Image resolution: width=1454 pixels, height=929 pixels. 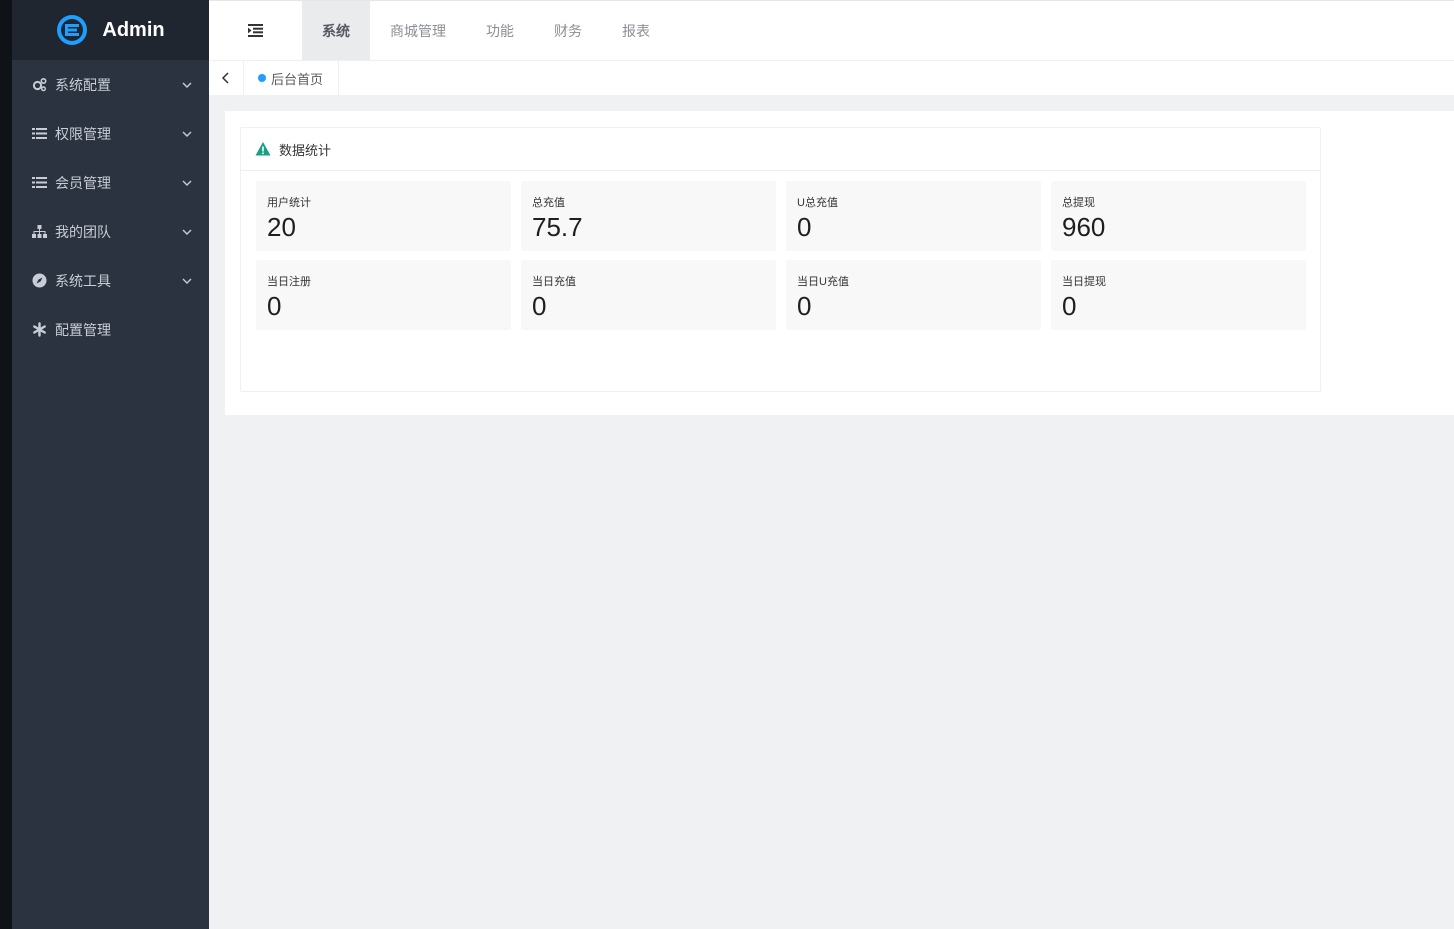 I want to click on top-nav: 系统 商城管理 功能 财务 报表, so click(x=831, y=30).